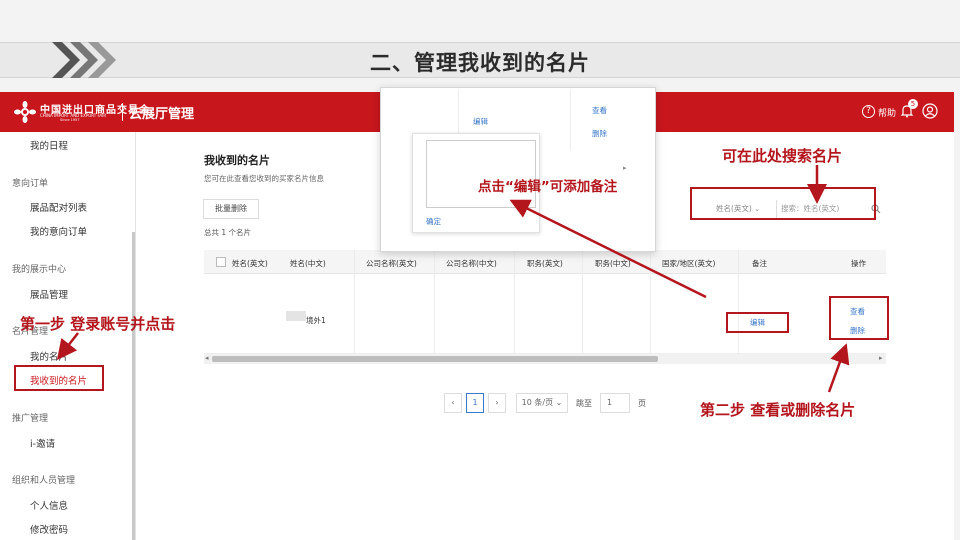  I want to click on column-header: 职务(英文), so click(545, 263).